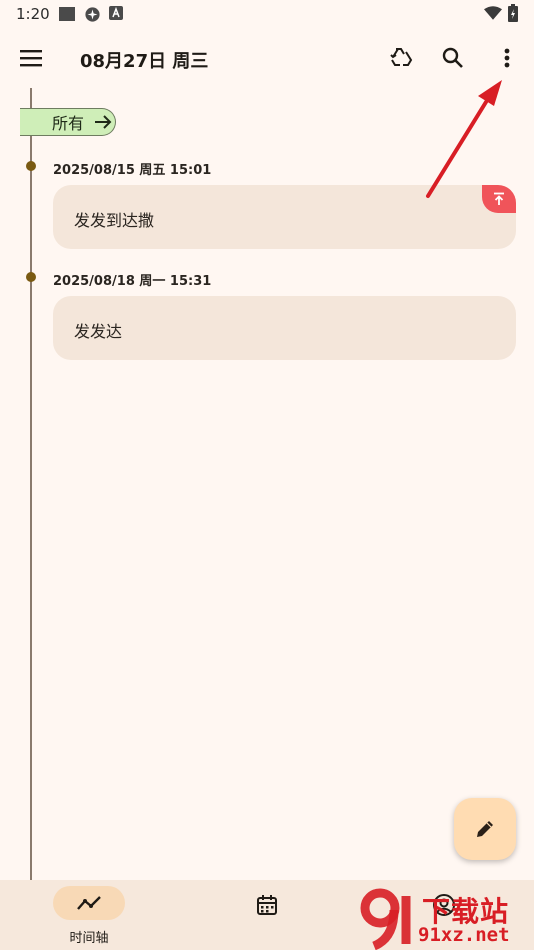  I want to click on recycle-icon, so click(401, 57).